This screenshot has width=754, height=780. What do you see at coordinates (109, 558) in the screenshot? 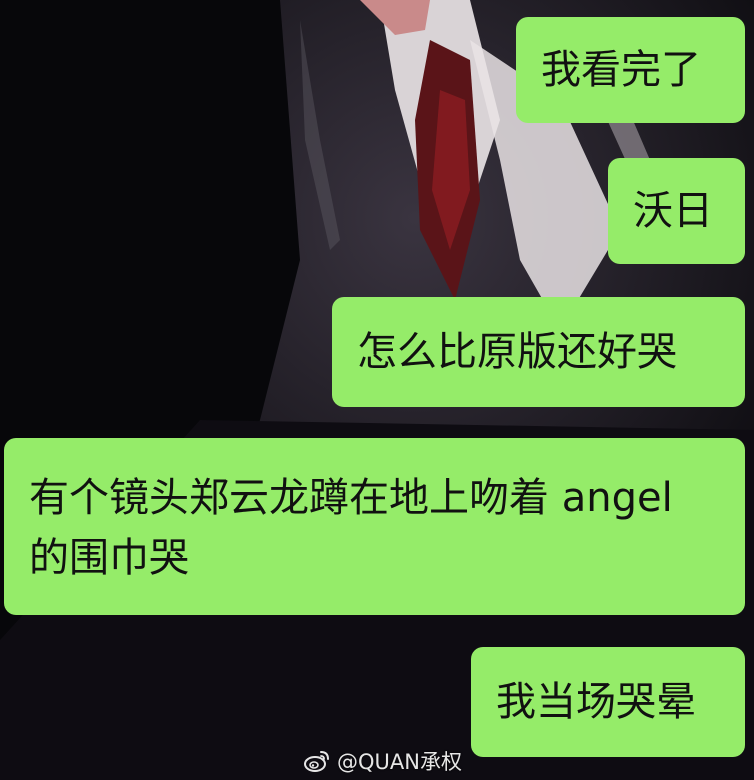
I see `message-text-line-2: 的围巾哭` at bounding box center [109, 558].